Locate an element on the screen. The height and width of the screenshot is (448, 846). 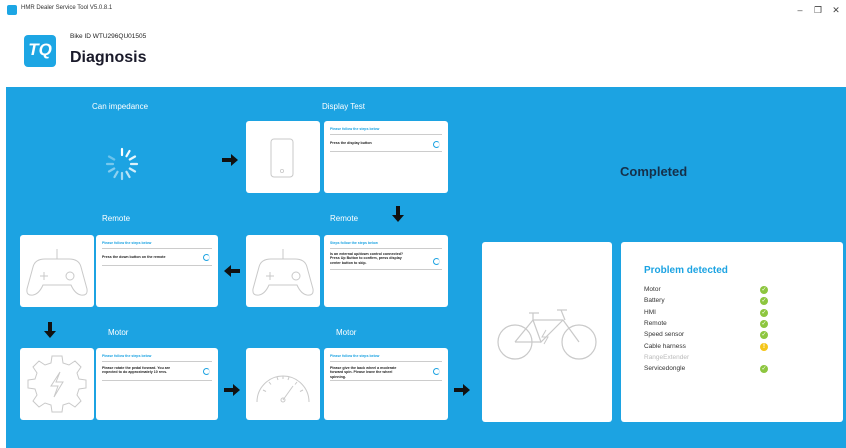
panel-instruction: Press the down button on the remote is located at coordinates (134, 257).